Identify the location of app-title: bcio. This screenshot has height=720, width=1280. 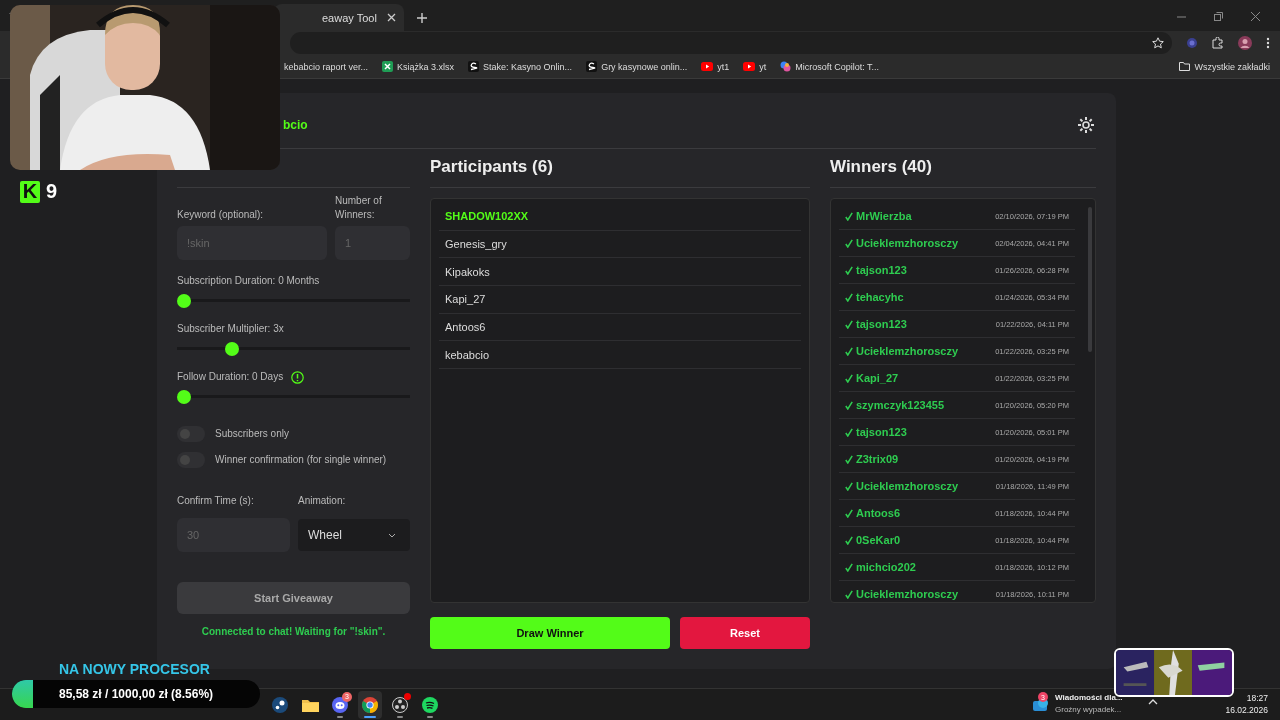
(295, 124).